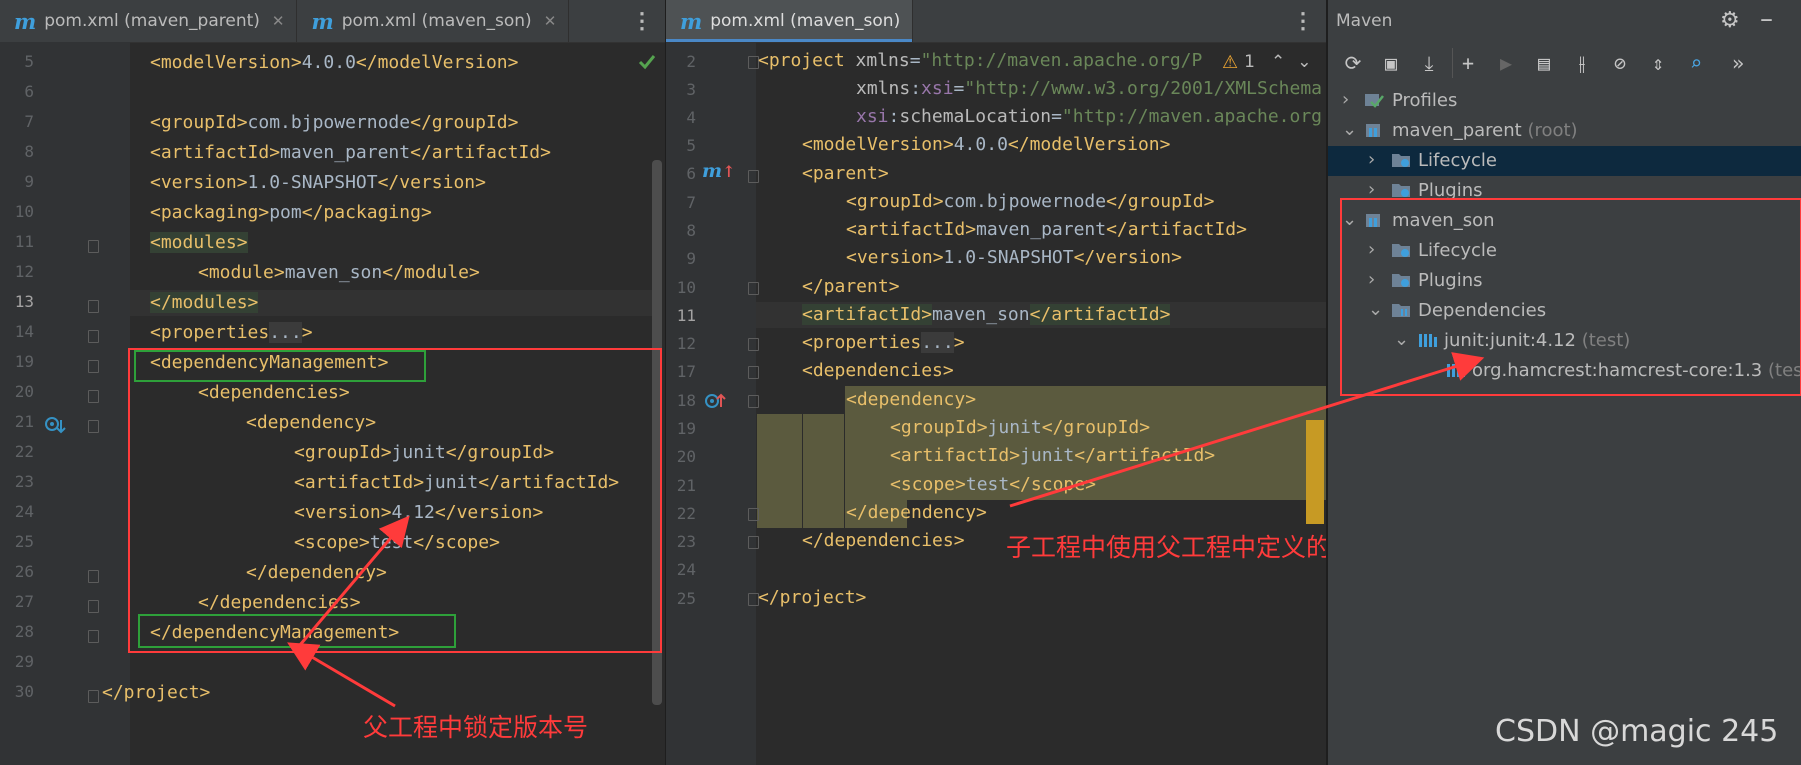 This screenshot has height=765, width=1801. Describe the element at coordinates (24, 361) in the screenshot. I see `line-number: 19` at that location.